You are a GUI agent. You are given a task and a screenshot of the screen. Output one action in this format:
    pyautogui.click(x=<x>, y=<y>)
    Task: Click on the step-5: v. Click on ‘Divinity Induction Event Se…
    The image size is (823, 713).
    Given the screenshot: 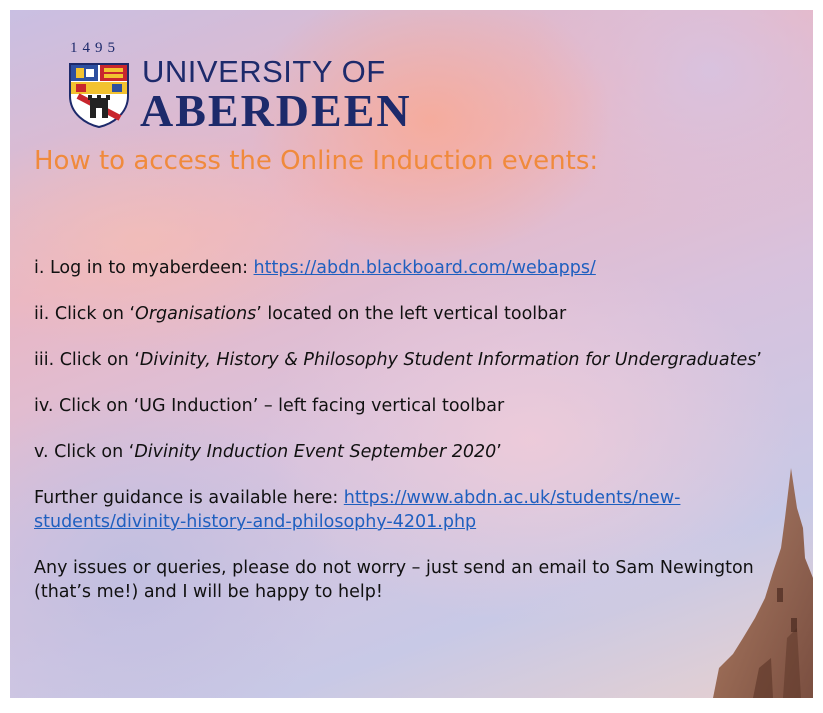 What is the action you would take?
    pyautogui.click(x=414, y=452)
    